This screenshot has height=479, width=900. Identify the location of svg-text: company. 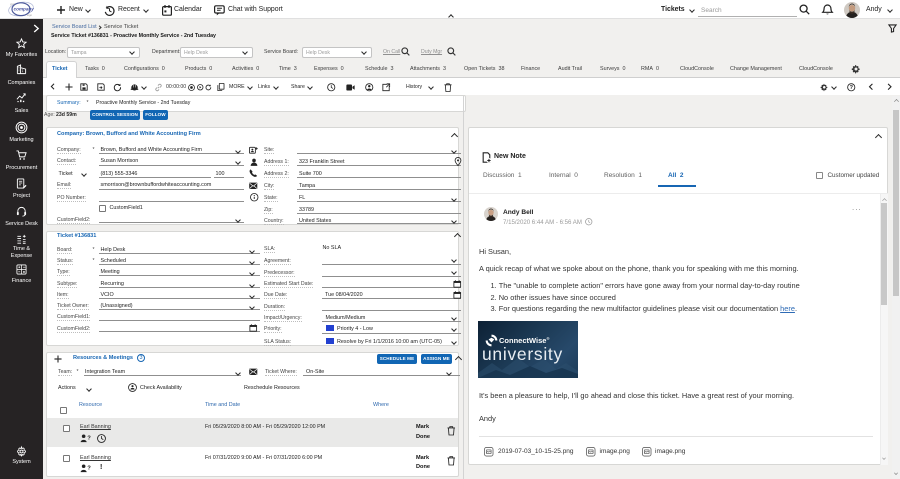
(24, 9).